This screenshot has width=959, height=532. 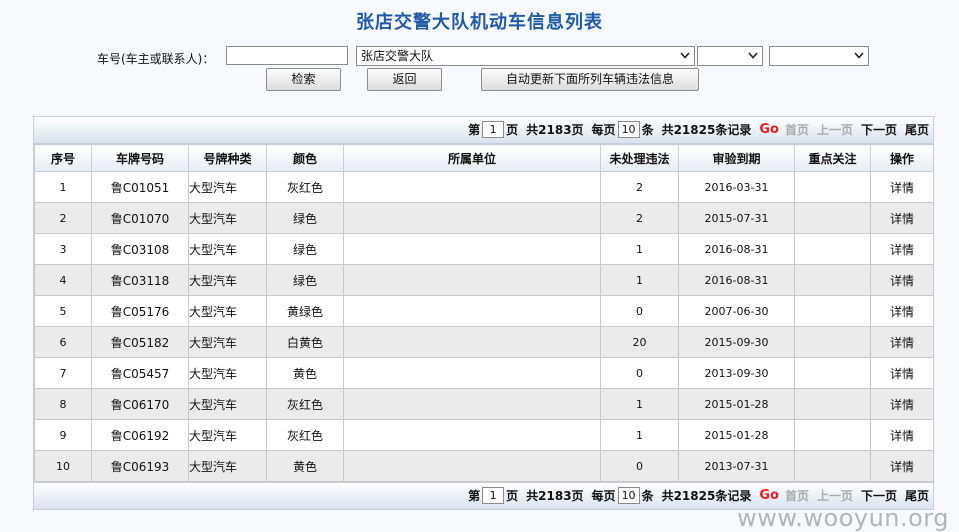 What do you see at coordinates (590, 79) in the screenshot?
I see `auto-update-violations-button: 自动更新下面所列车辆违法信息` at bounding box center [590, 79].